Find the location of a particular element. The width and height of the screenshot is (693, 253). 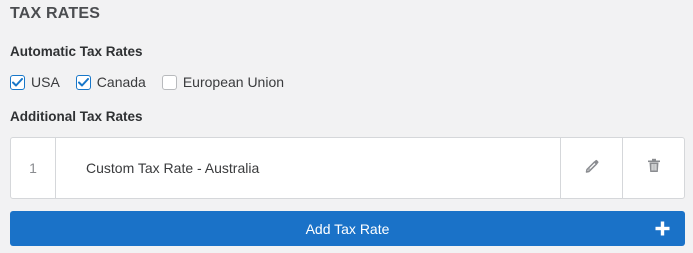

plus-icon is located at coordinates (662, 228).